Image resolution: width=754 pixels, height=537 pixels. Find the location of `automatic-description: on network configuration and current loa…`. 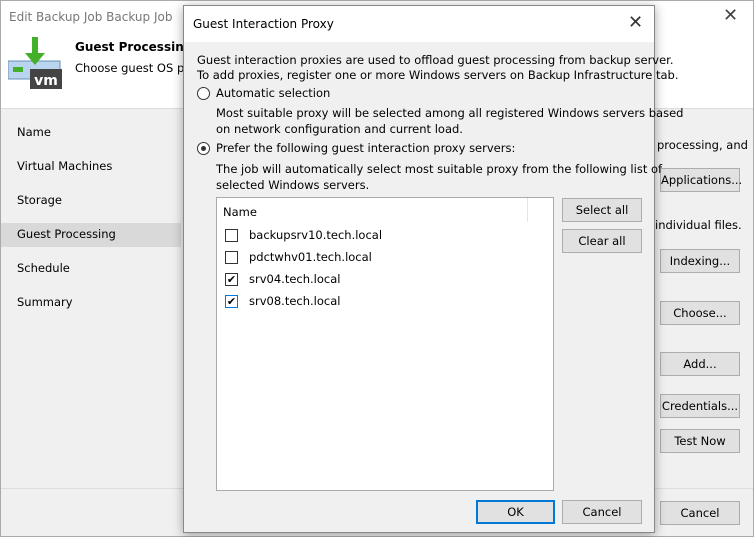

automatic-description: on network configuration and current loa… is located at coordinates (339, 129).